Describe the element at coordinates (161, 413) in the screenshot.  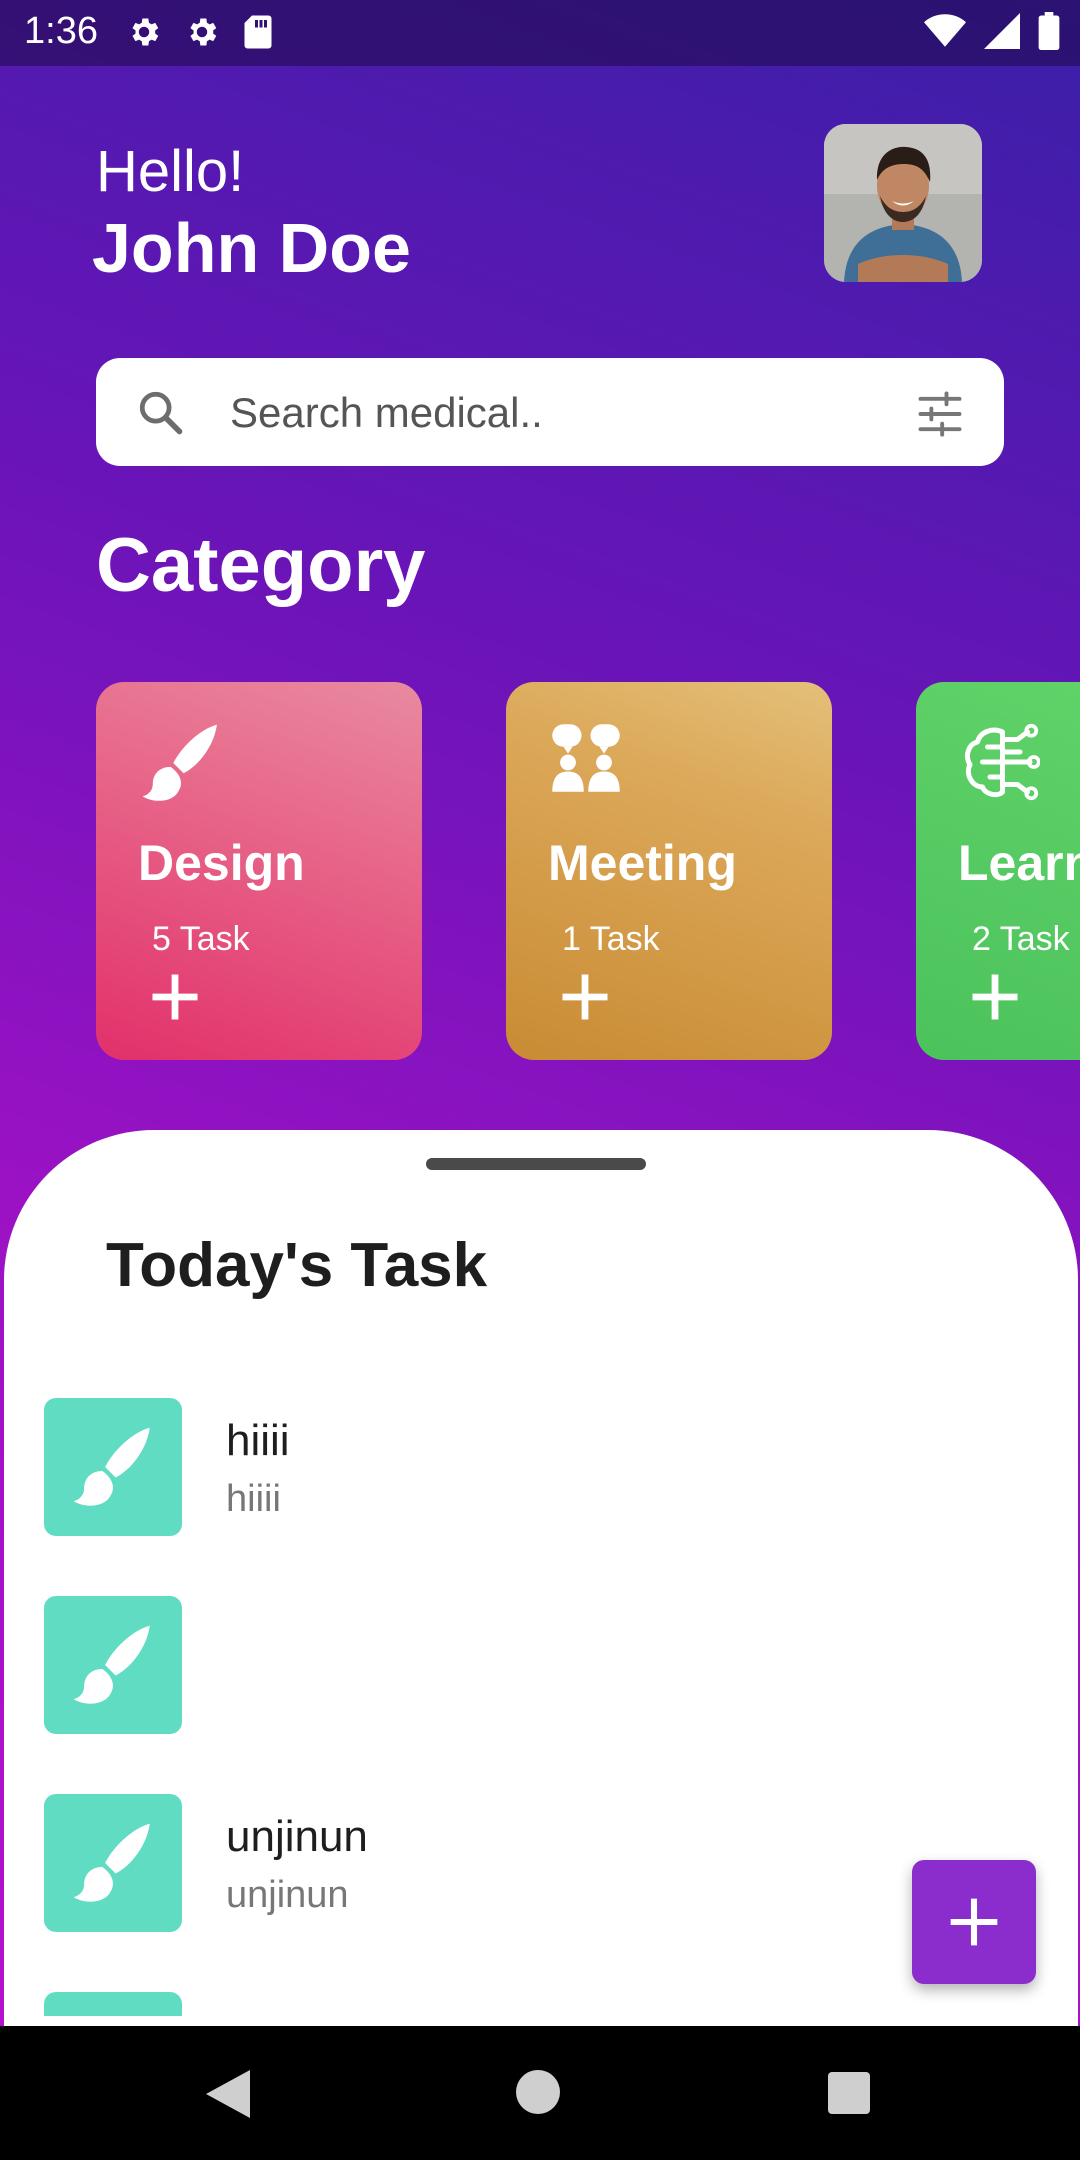
I see `search-icon` at that location.